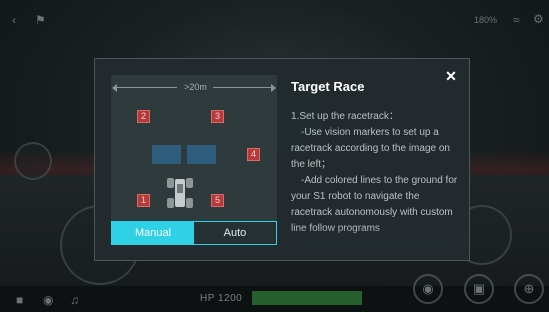  I want to click on obstacle-block-right, so click(201, 154).